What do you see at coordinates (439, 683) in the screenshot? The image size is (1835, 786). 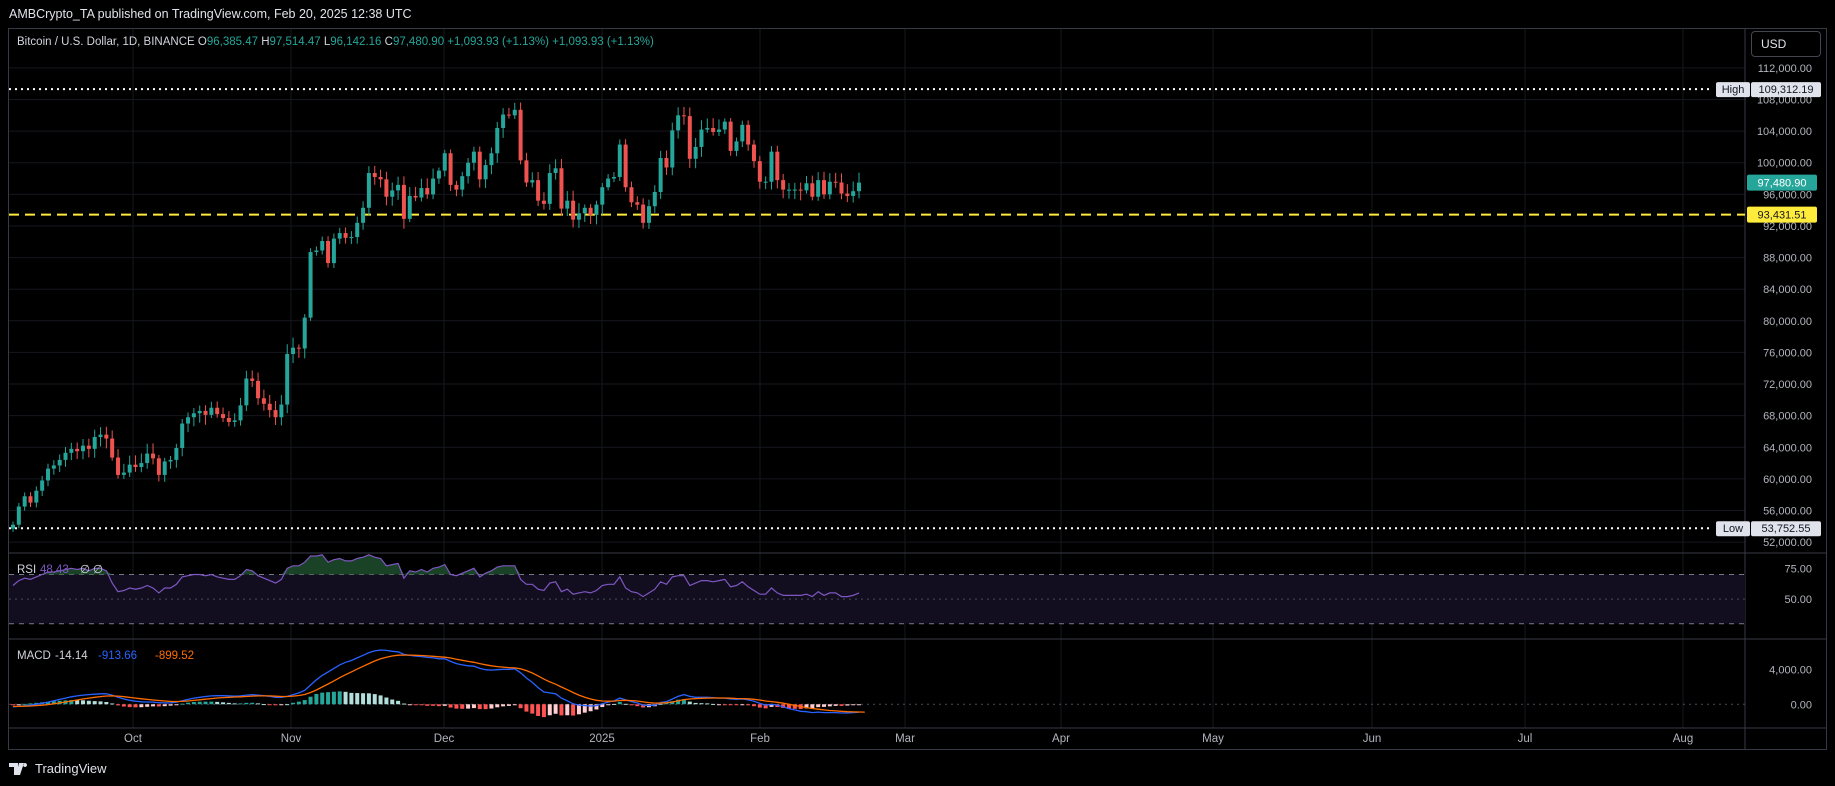 I see `macd-signal-line` at bounding box center [439, 683].